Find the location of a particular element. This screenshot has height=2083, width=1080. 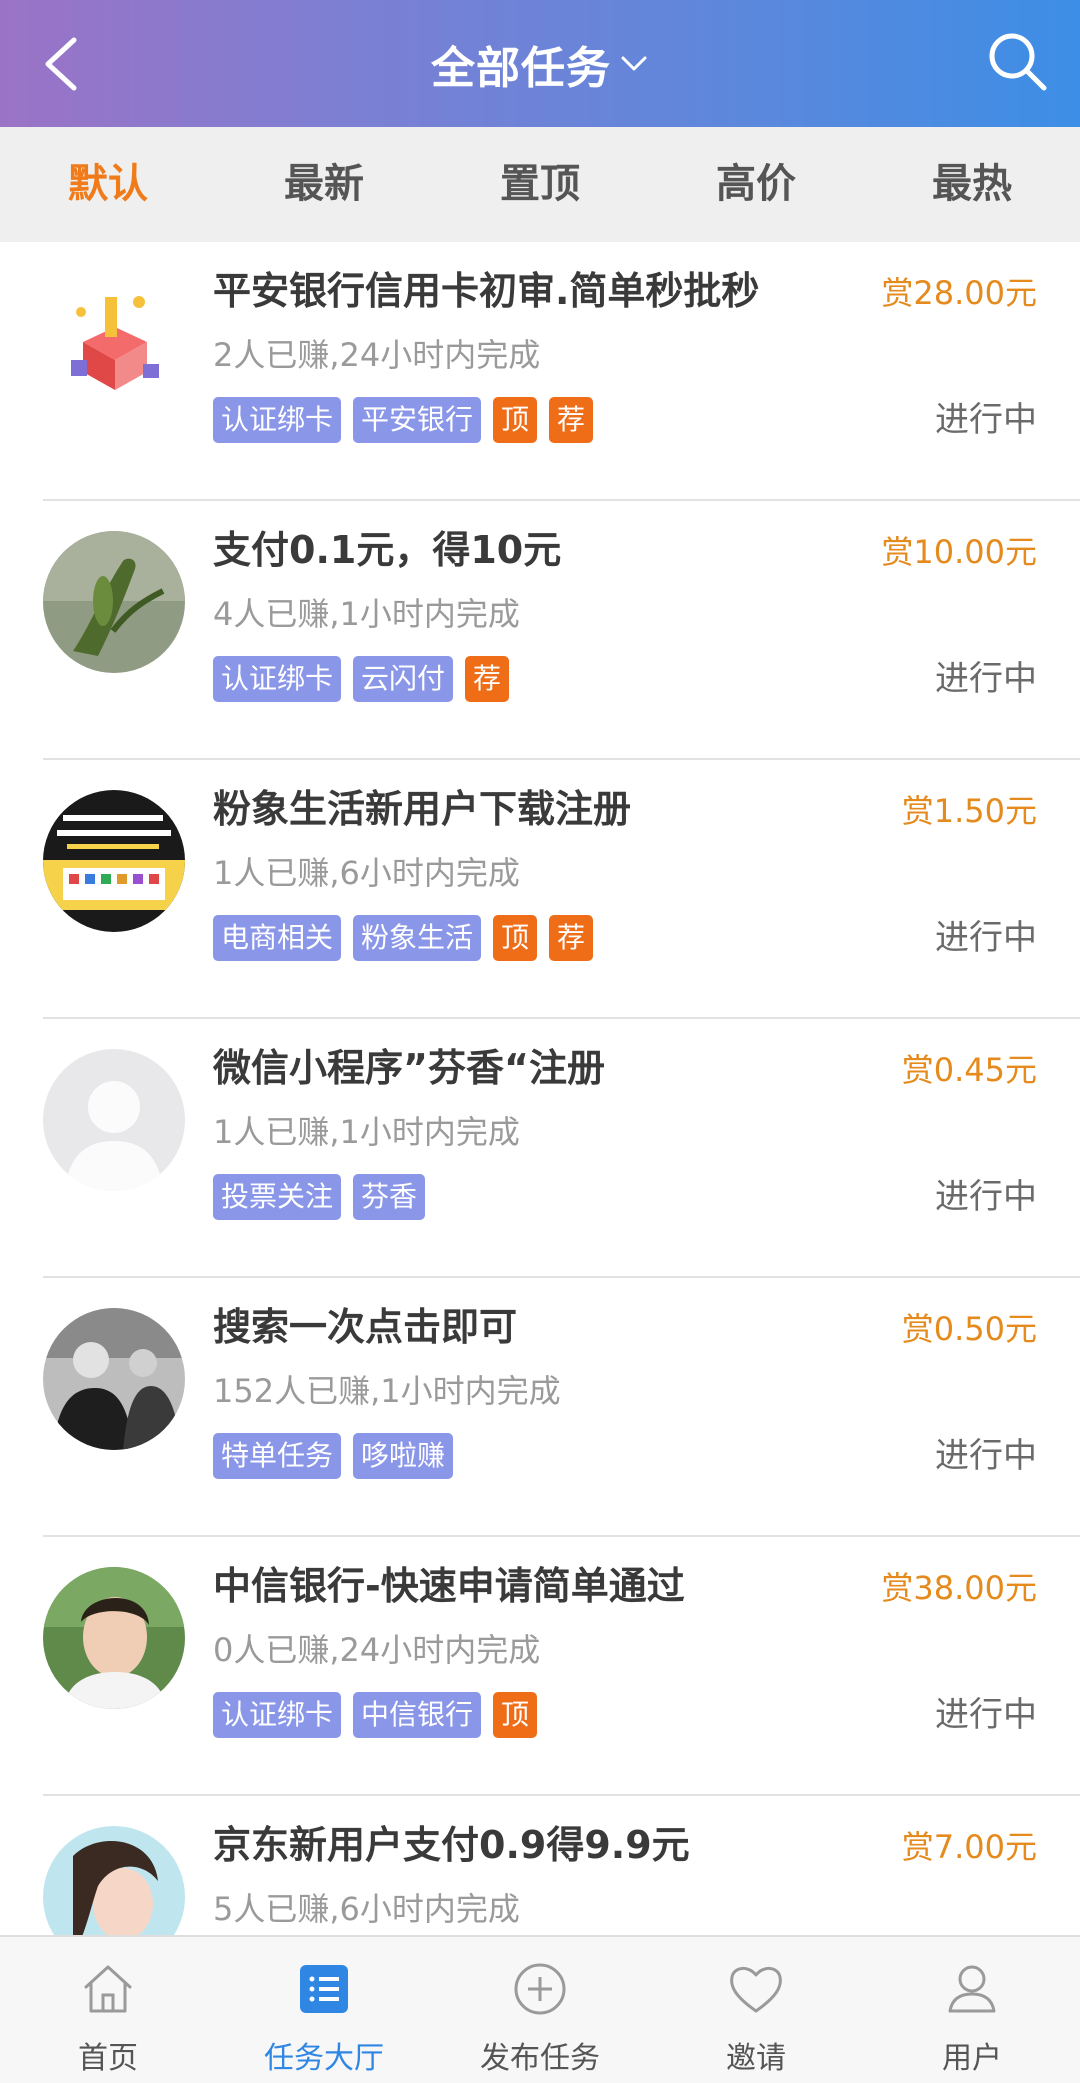

nav-label: 首页 is located at coordinates (108, 2058).